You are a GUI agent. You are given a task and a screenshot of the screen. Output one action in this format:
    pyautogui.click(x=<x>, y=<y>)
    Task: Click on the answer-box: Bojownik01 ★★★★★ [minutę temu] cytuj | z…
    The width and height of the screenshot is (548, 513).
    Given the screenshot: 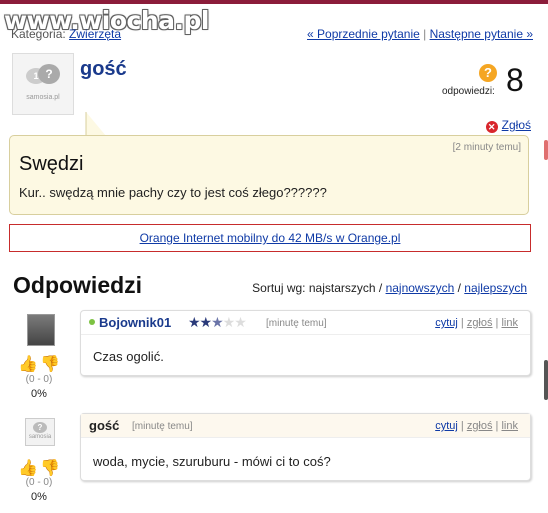 What is the action you would take?
    pyautogui.click(x=305, y=343)
    